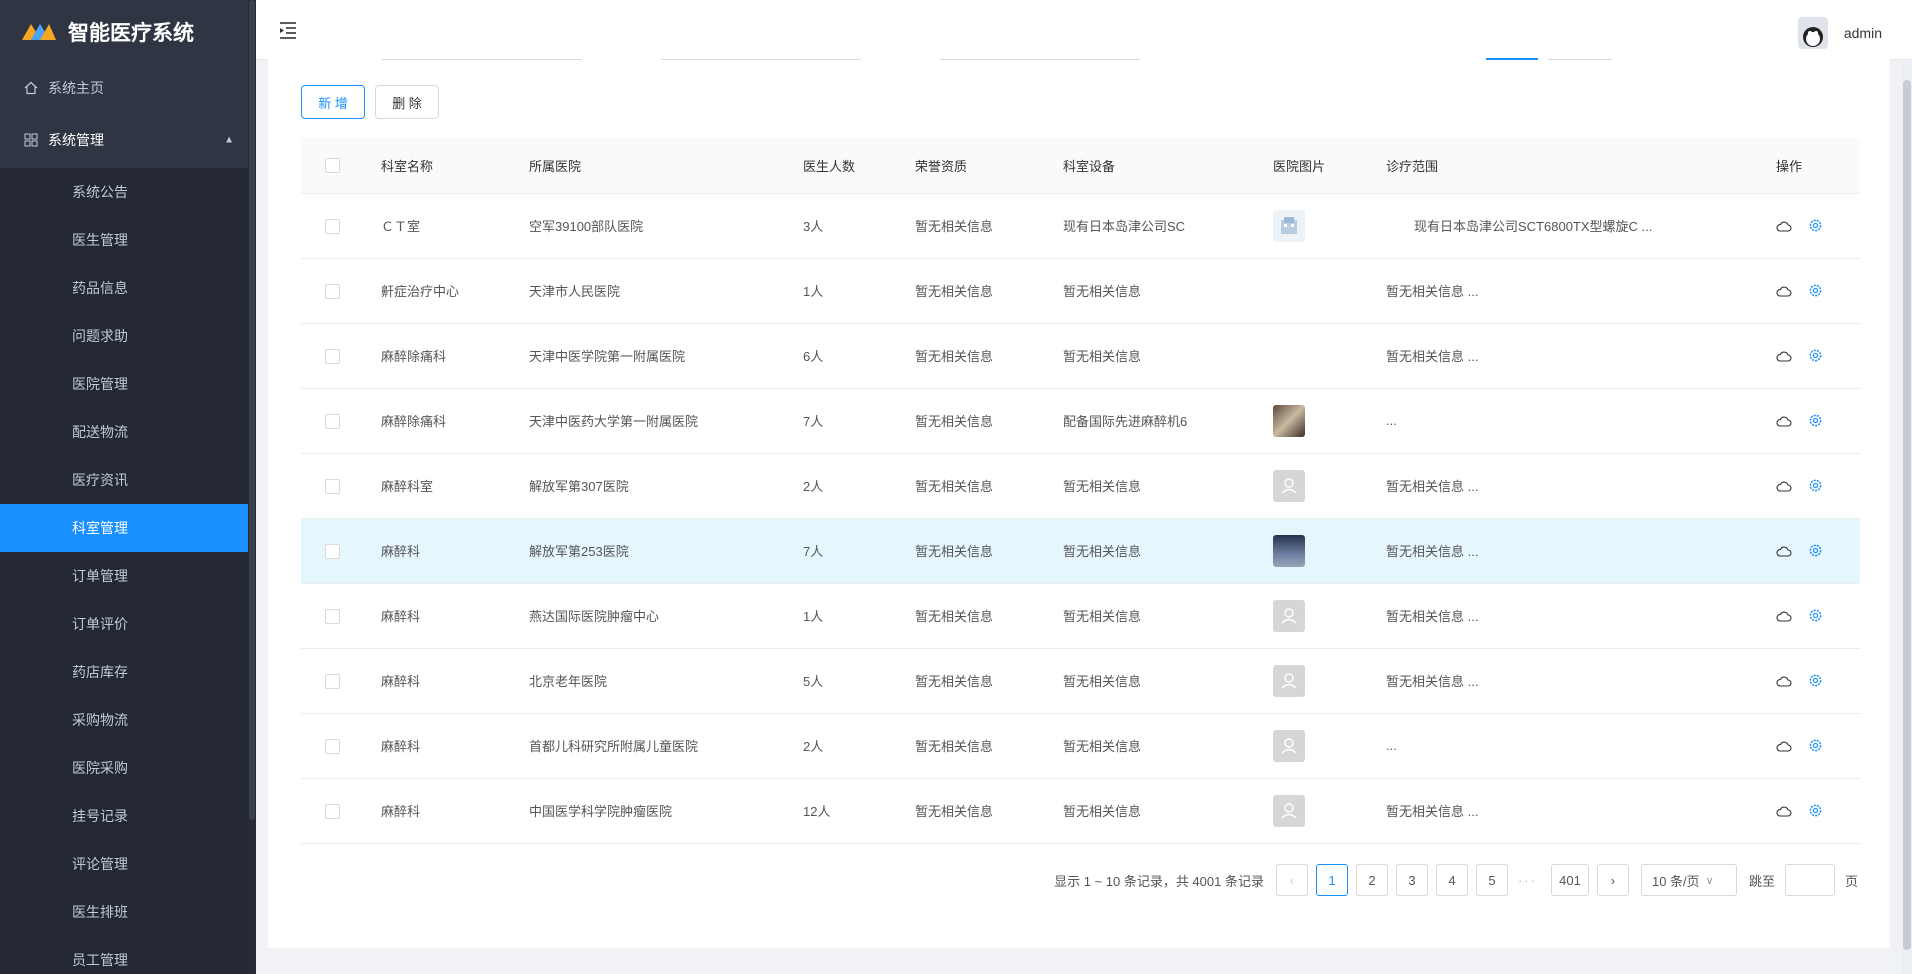  Describe the element at coordinates (128, 480) in the screenshot. I see `sidebar-item: 医疗资讯` at that location.